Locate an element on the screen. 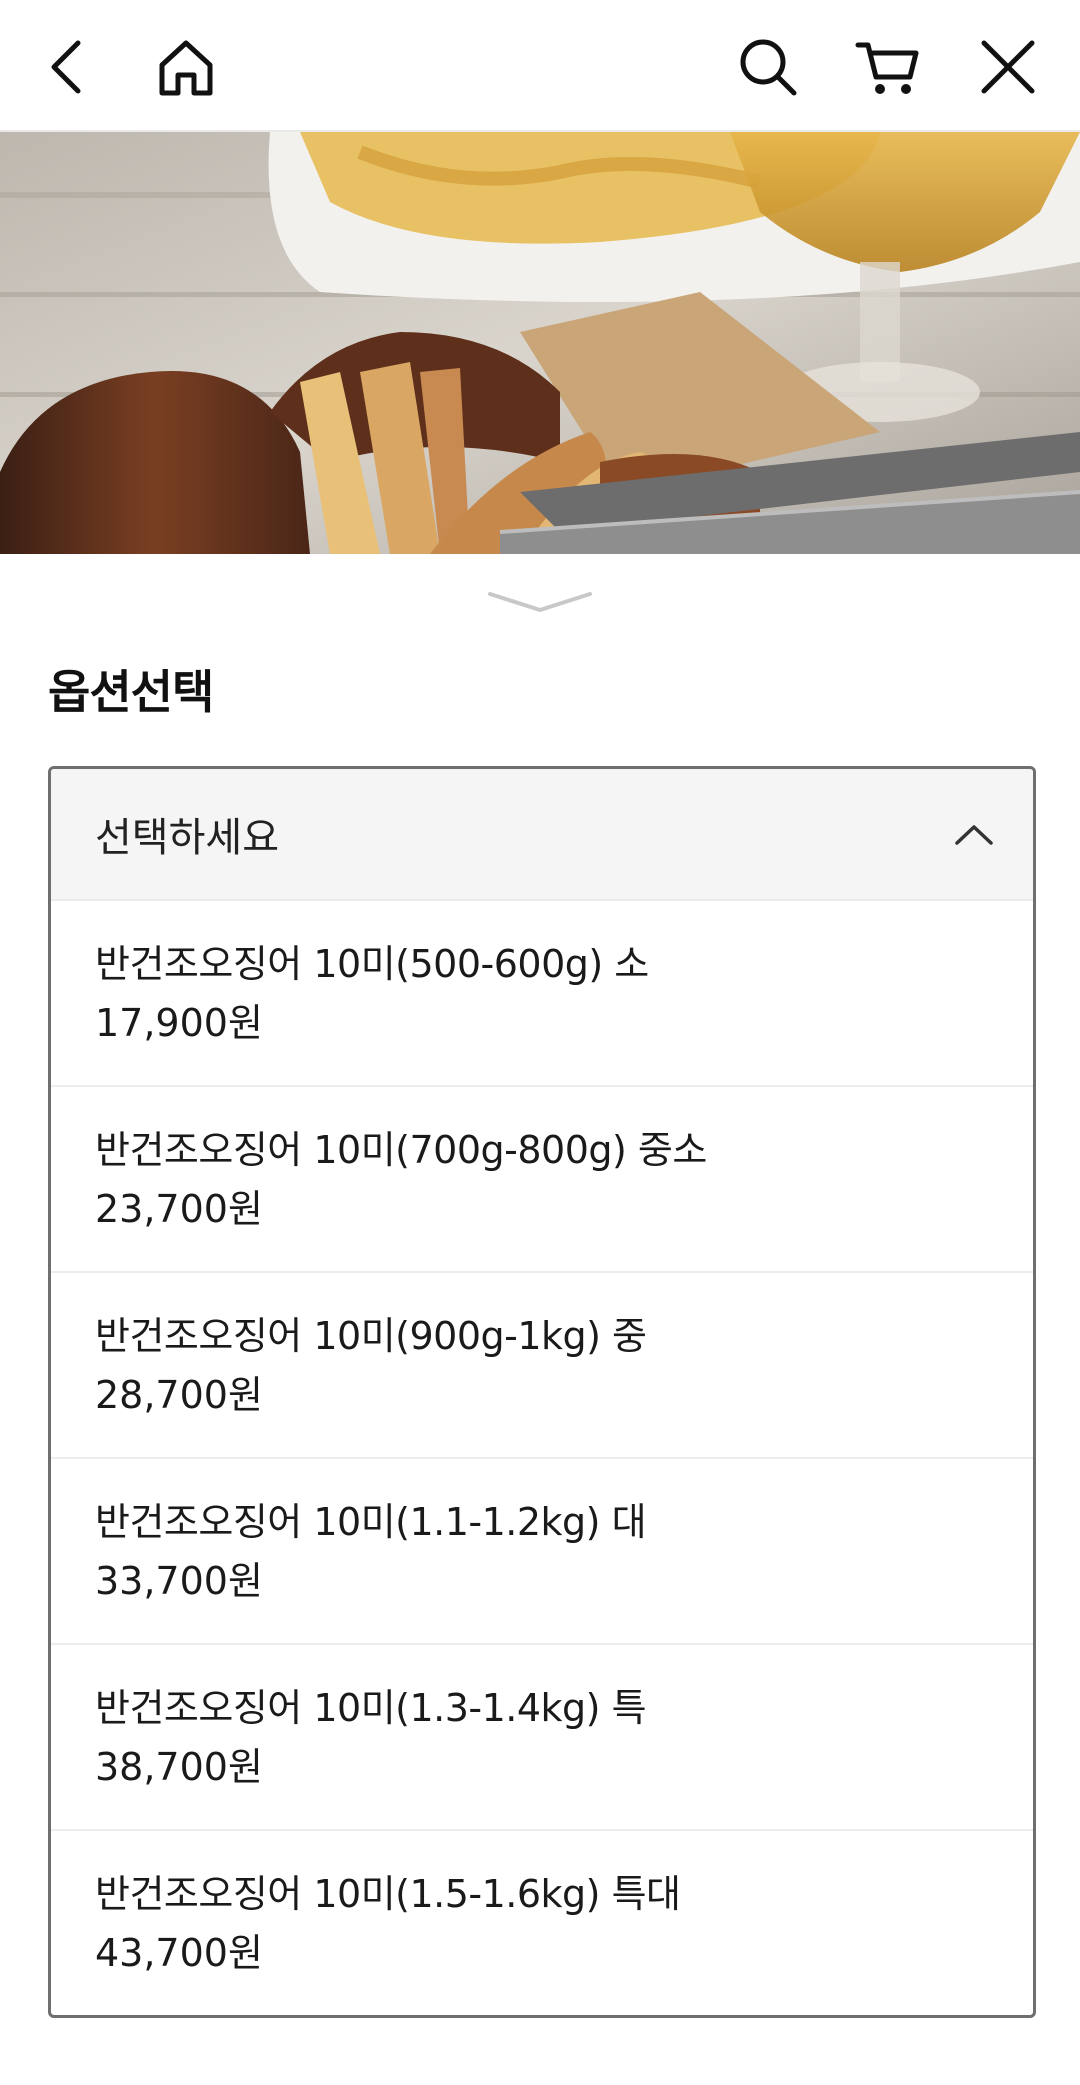  collapse-handle is located at coordinates (540, 605).